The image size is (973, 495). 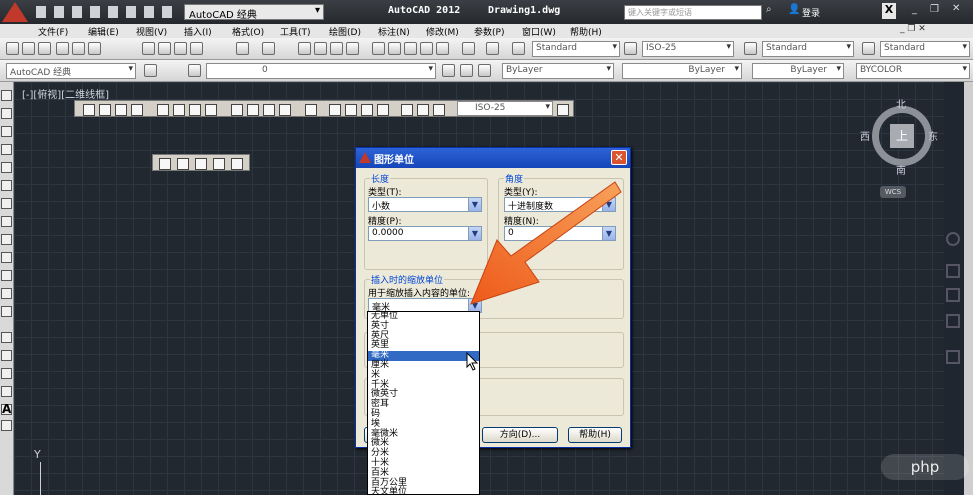 I want to click on match-icon, so click(x=196, y=48).